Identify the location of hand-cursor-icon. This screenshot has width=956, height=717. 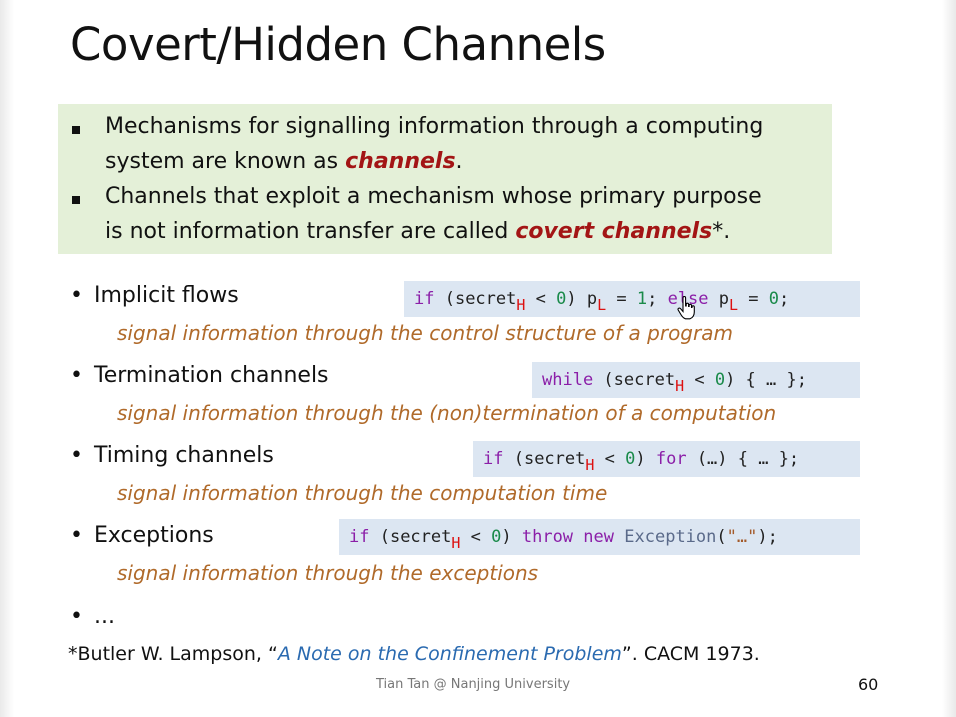
(686, 308).